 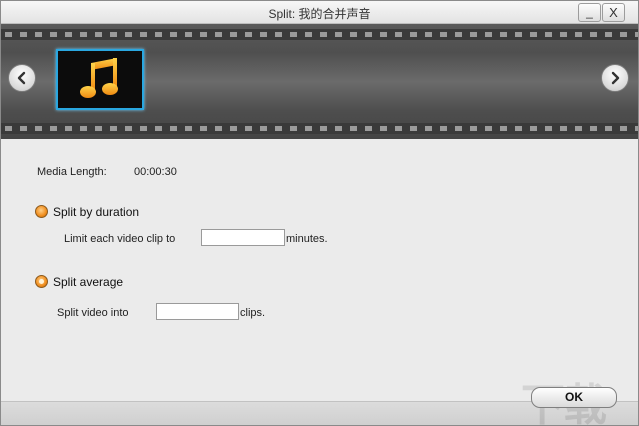 I want to click on close-button: X, so click(x=613, y=12).